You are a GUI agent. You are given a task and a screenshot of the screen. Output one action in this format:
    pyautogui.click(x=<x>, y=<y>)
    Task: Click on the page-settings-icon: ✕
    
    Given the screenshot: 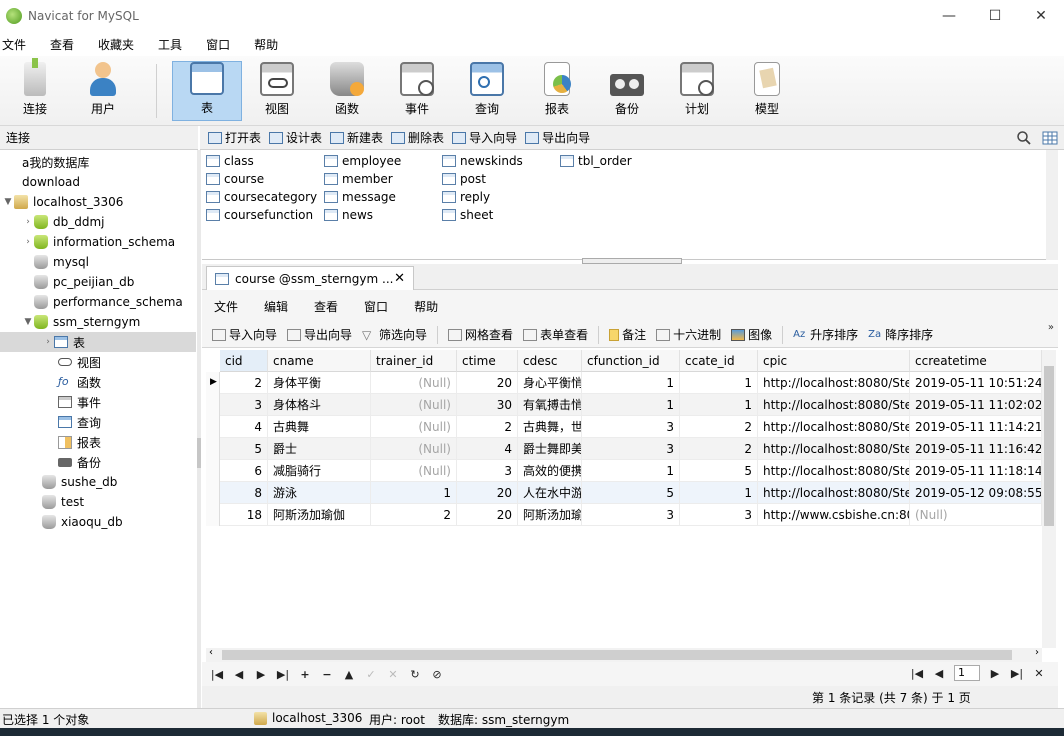 What is the action you would take?
    pyautogui.click(x=1039, y=673)
    